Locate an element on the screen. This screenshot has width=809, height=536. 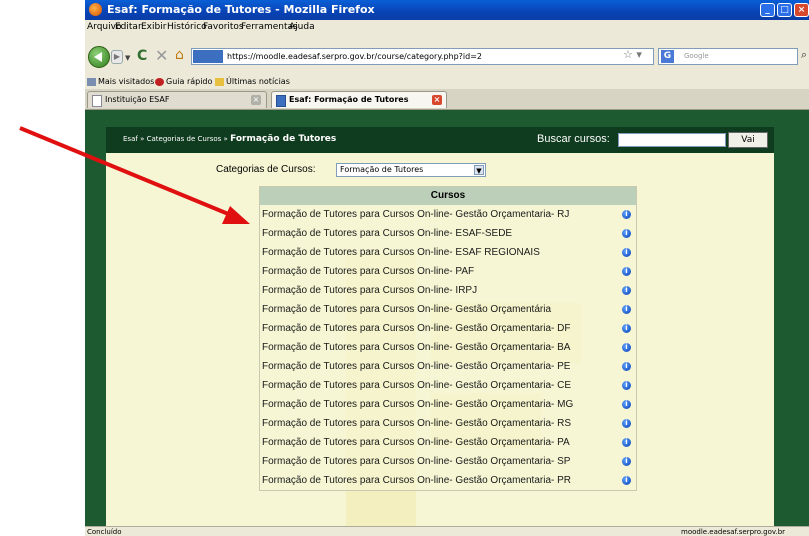
chevron-down-icon: ▼ is located at coordinates (479, 170).